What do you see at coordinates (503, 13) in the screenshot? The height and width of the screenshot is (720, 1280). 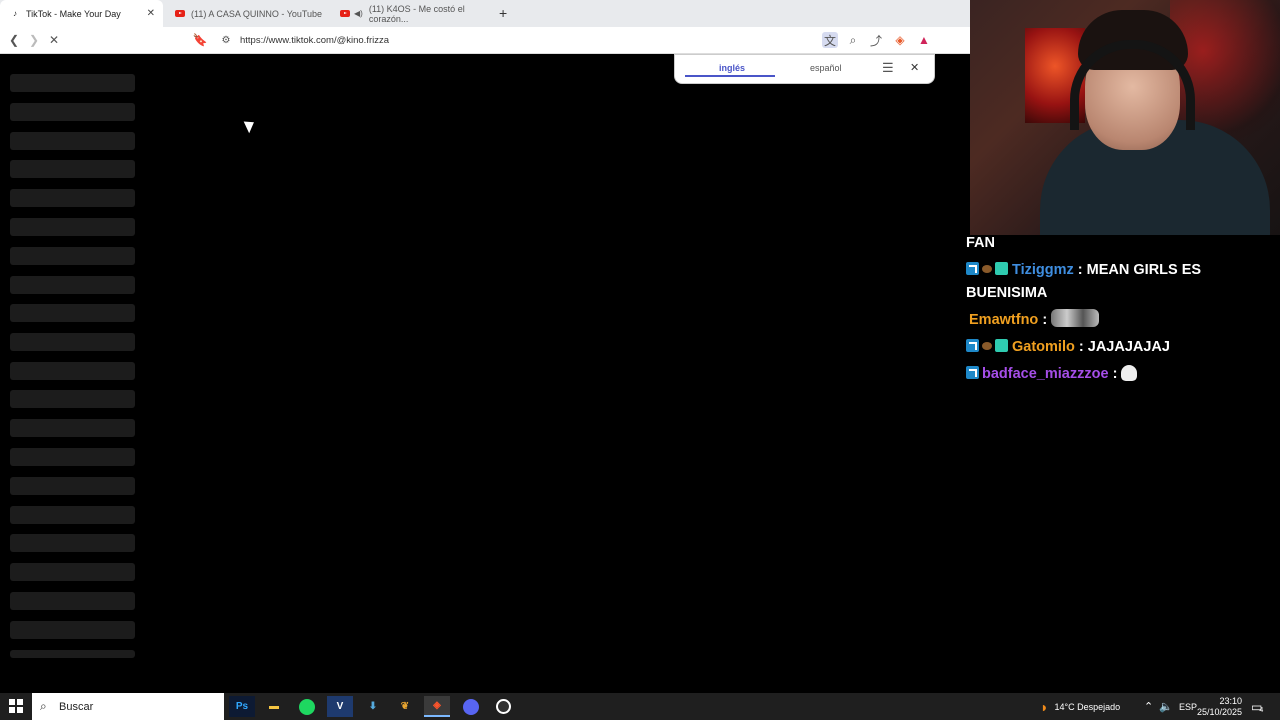 I see `new-tab-button: +` at bounding box center [503, 13].